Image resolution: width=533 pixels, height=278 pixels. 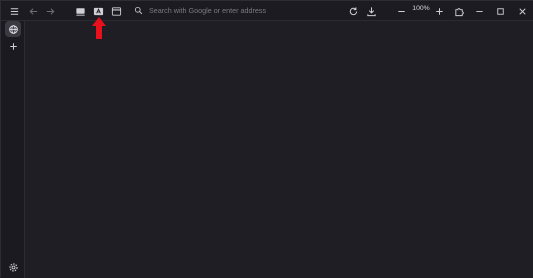 What do you see at coordinates (13, 29) in the screenshot?
I see `globe-icon` at bounding box center [13, 29].